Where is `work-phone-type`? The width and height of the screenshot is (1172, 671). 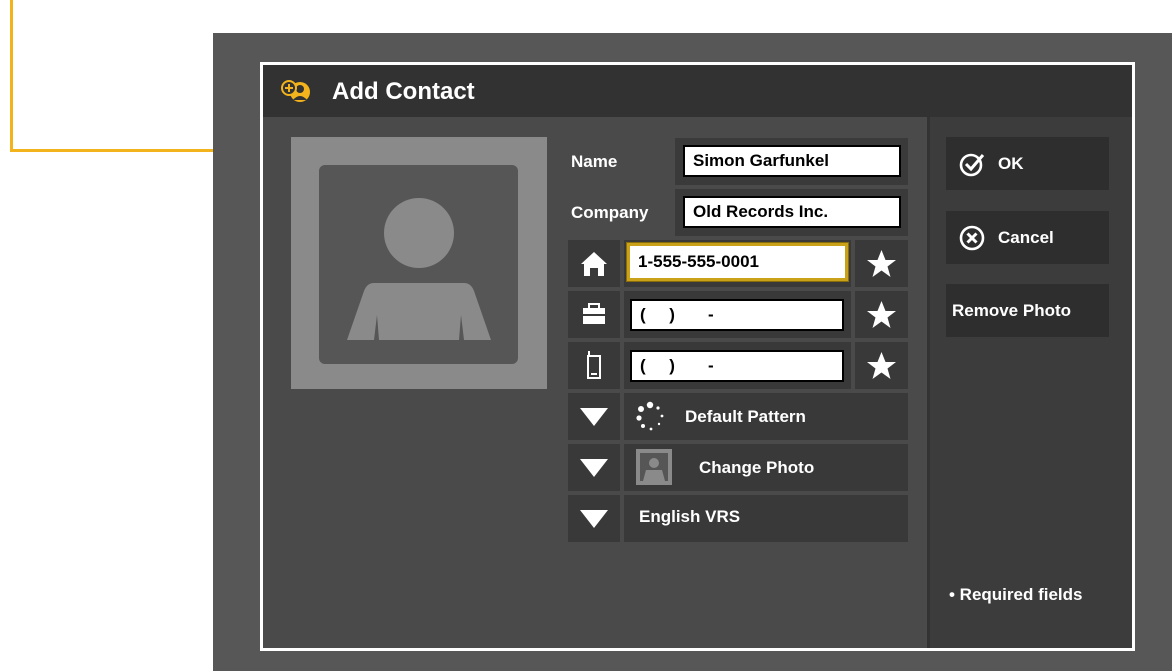 work-phone-type is located at coordinates (594, 314).